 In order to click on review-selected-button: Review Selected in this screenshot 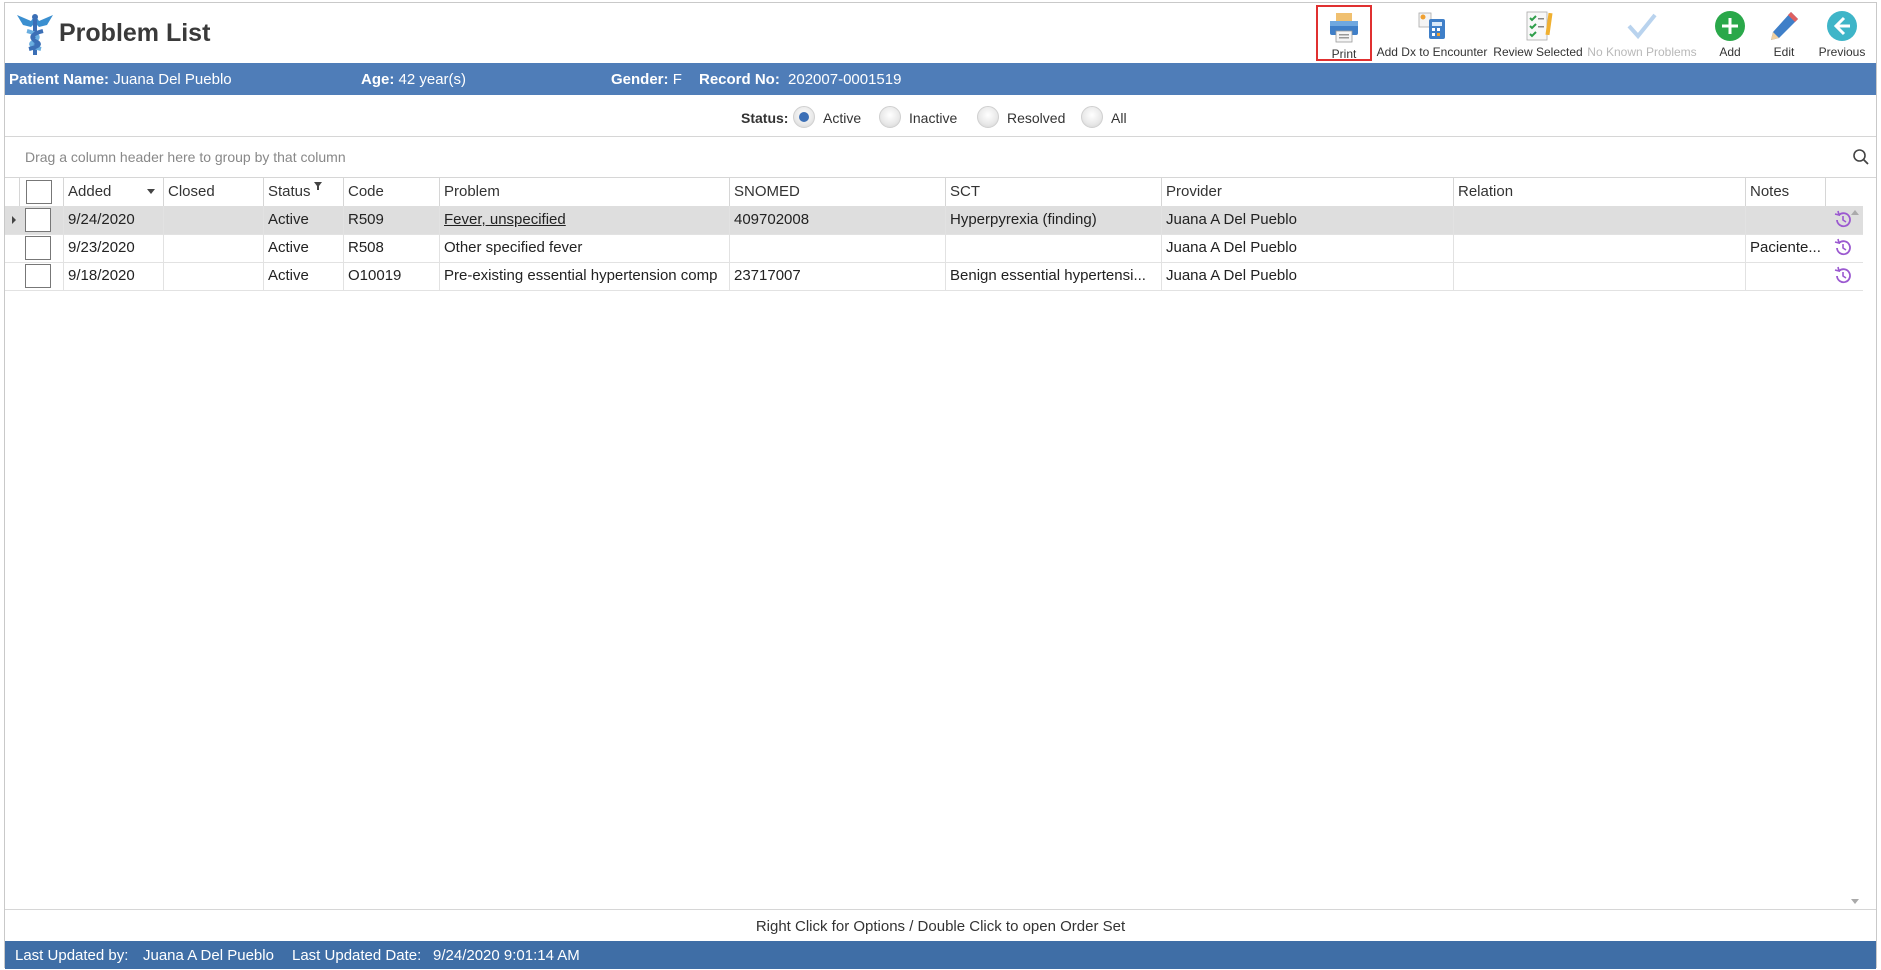, I will do `click(1538, 33)`.